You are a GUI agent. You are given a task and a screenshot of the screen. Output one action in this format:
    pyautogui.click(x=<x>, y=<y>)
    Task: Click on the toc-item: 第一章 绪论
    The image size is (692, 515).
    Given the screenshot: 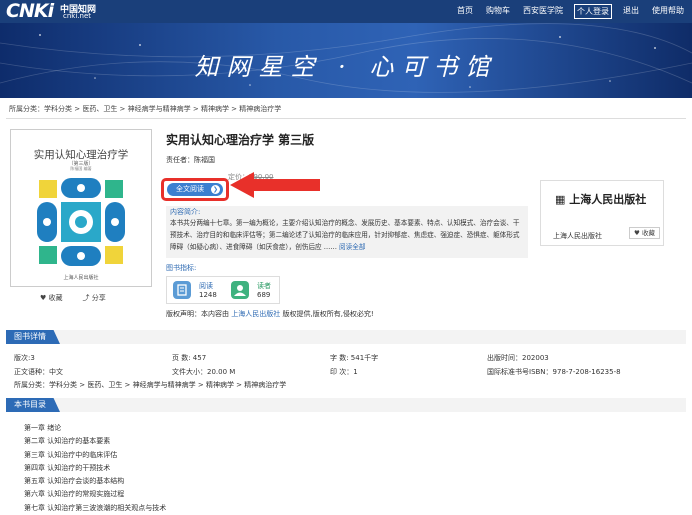 What is the action you would take?
    pyautogui.click(x=95, y=428)
    